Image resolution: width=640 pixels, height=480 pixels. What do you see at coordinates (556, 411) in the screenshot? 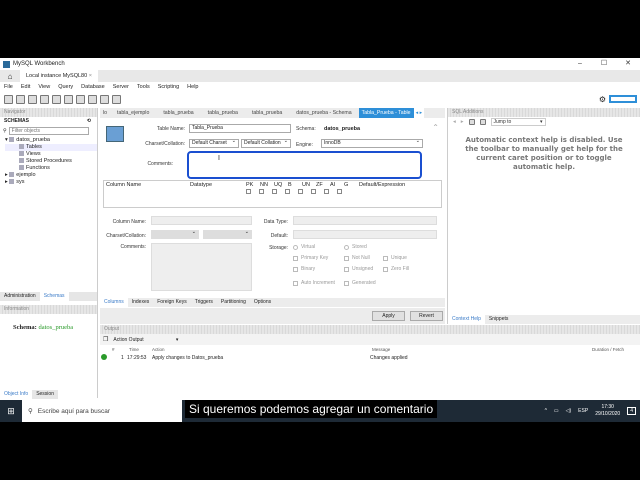
I see `network-icon: ▭` at bounding box center [556, 411].